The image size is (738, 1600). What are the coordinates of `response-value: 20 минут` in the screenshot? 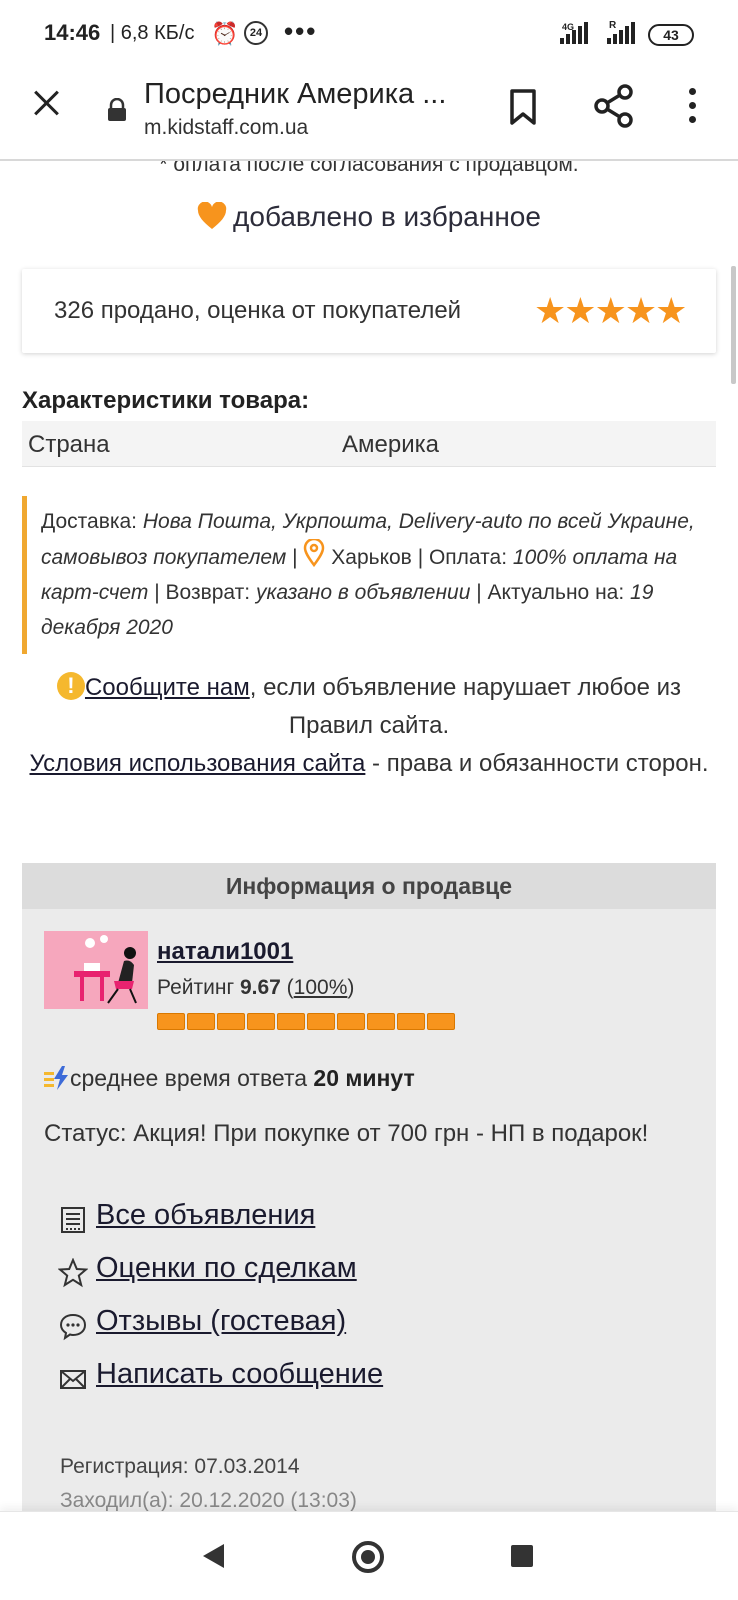 It's located at (364, 1078).